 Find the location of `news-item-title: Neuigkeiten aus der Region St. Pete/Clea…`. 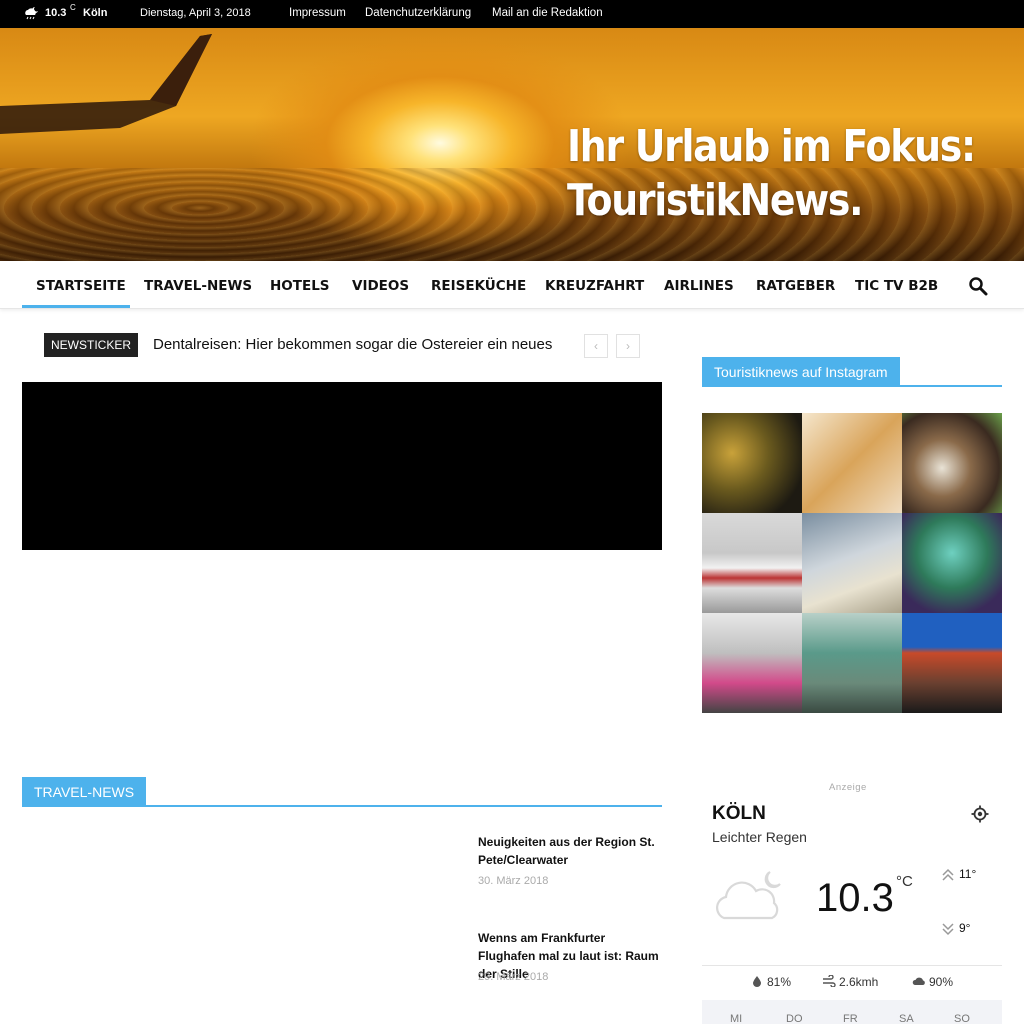

news-item-title: Neuigkeiten aus der Region St. Pete/Clea… is located at coordinates (570, 851).